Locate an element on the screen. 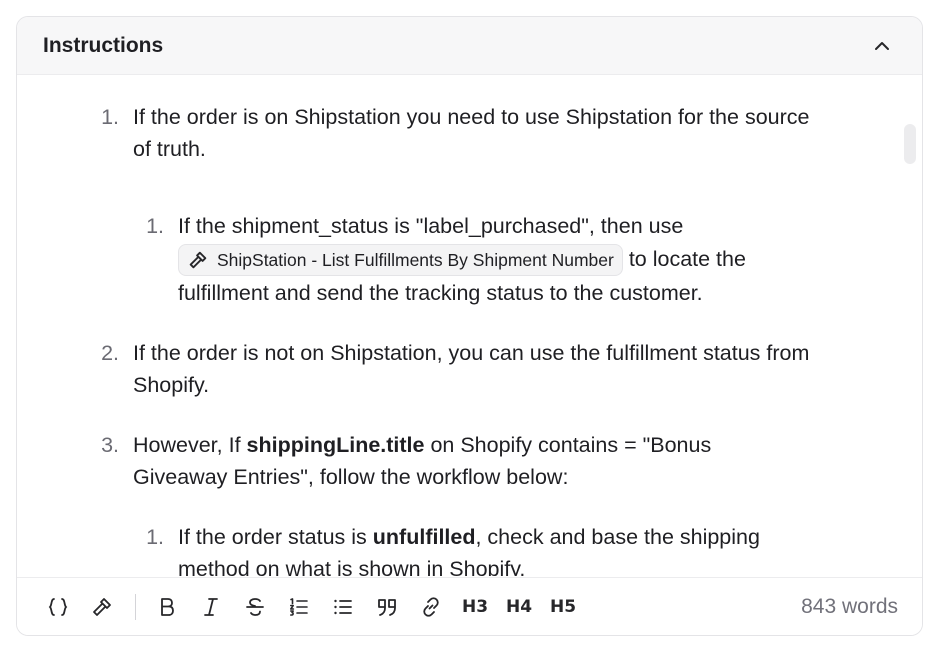 The width and height of the screenshot is (936, 656). list-text-part: on Shopify contains = "Bonus is located at coordinates (568, 445).